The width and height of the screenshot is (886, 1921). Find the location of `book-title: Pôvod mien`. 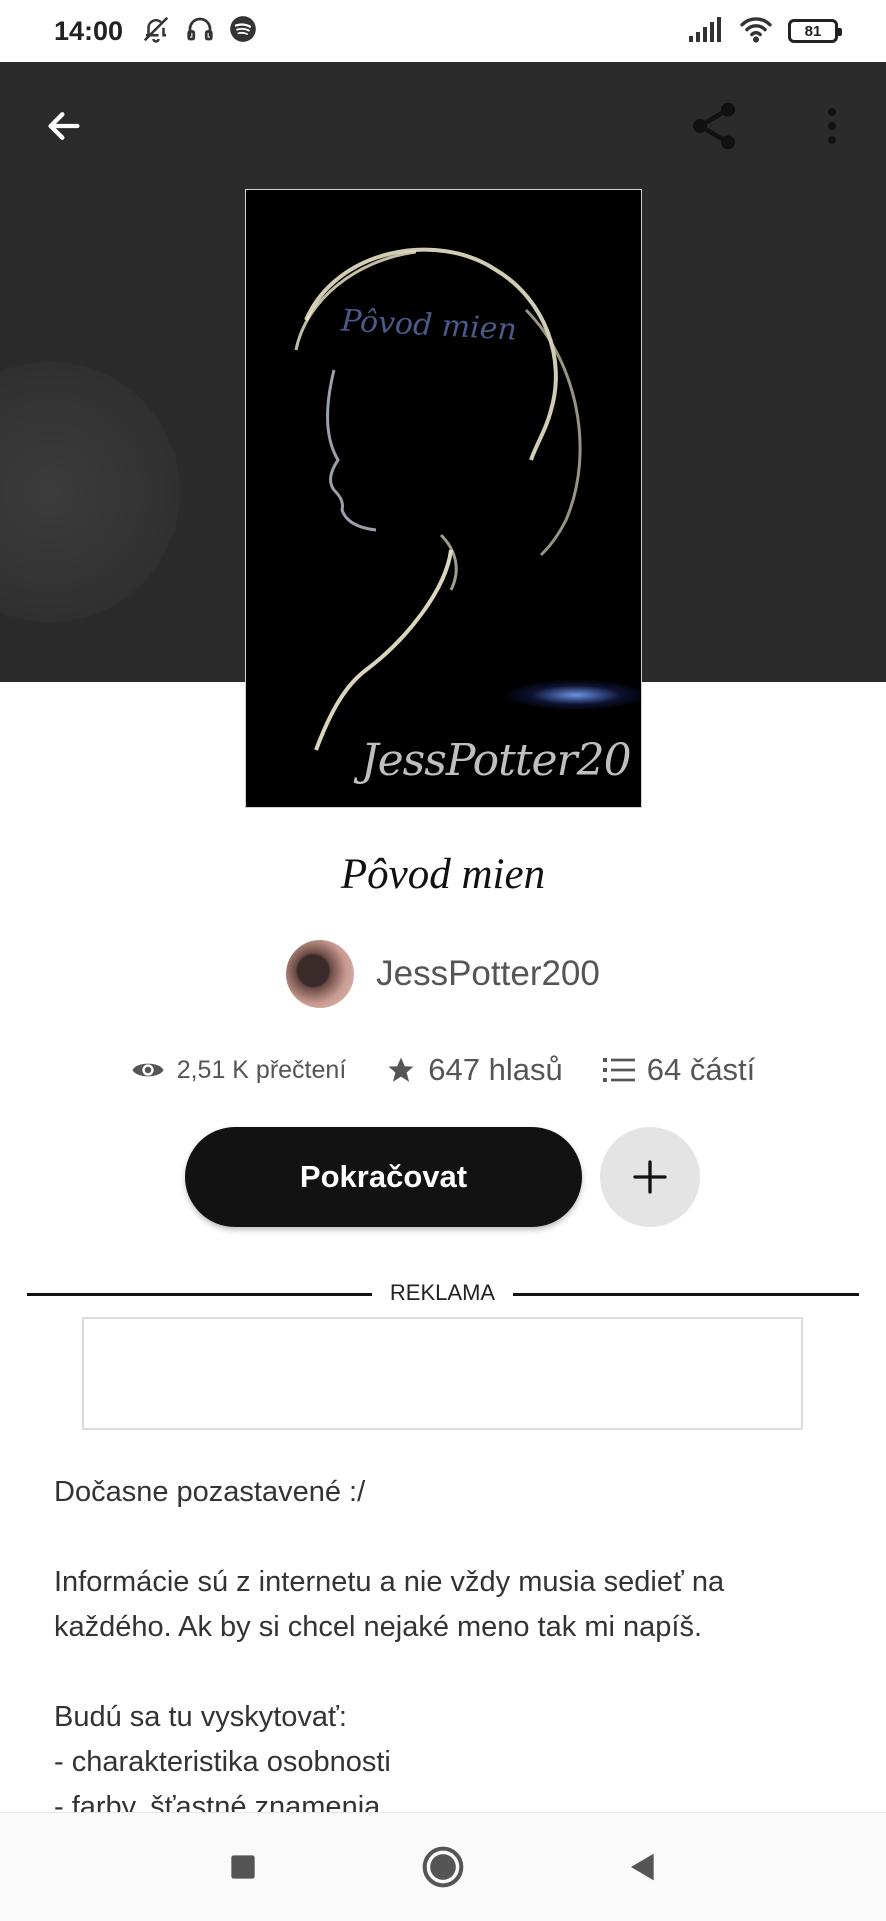

book-title: Pôvod mien is located at coordinates (443, 874).